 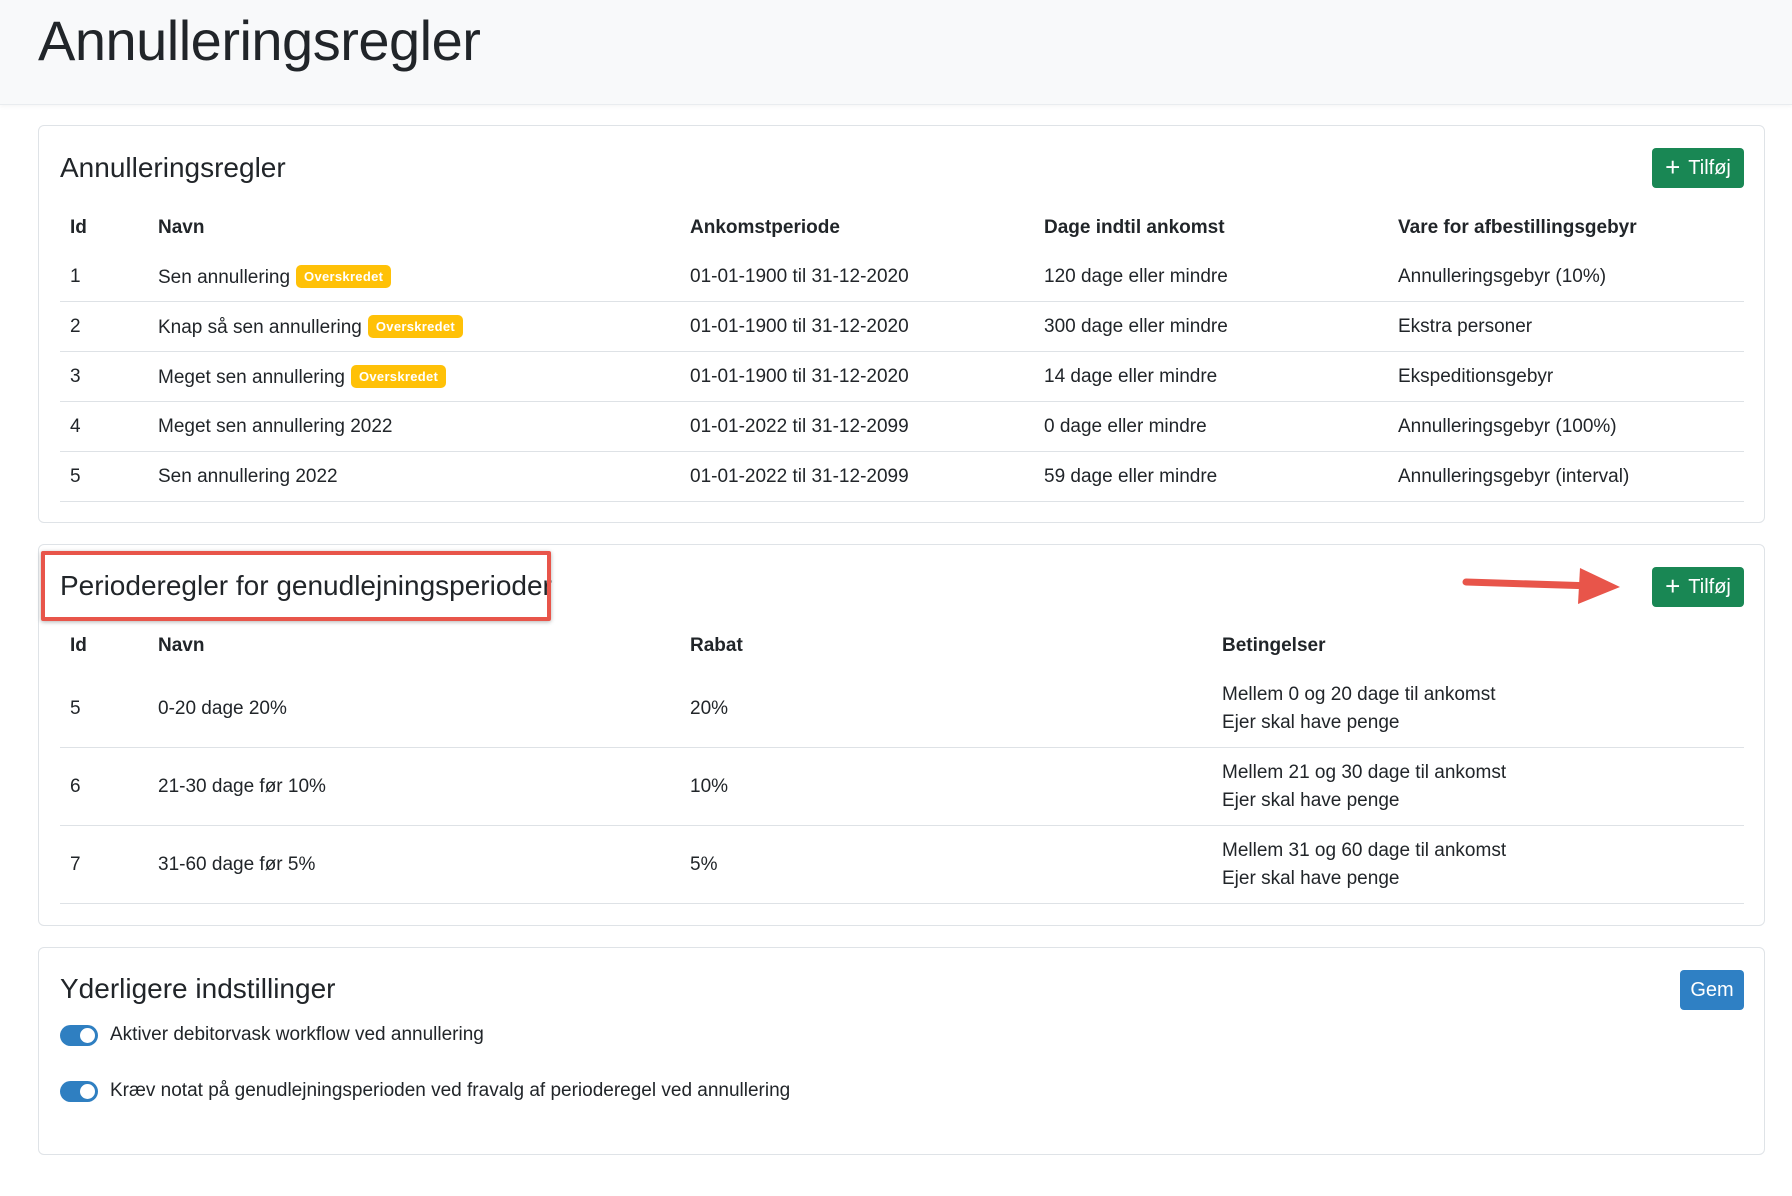 What do you see at coordinates (1364, 772) in the screenshot?
I see `condition-line: Mellem 21 og 30 dage til ankomst` at bounding box center [1364, 772].